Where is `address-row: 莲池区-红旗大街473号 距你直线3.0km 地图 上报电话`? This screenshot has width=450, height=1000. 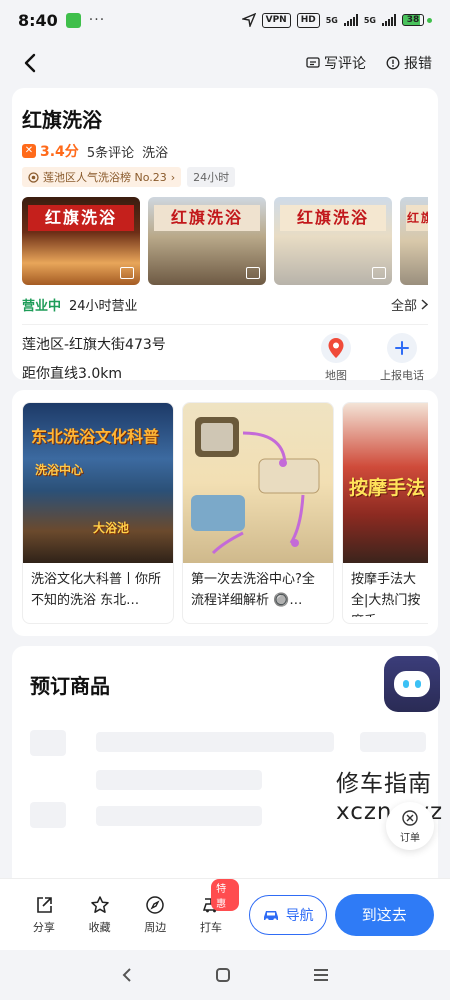
address-row: 莲池区-红旗大街473号 距你直线3.0km 地图 上报电话 is located at coordinates (225, 358).